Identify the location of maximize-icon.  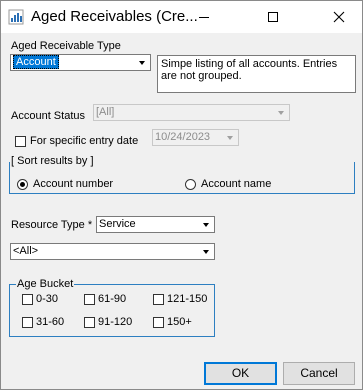
(273, 17).